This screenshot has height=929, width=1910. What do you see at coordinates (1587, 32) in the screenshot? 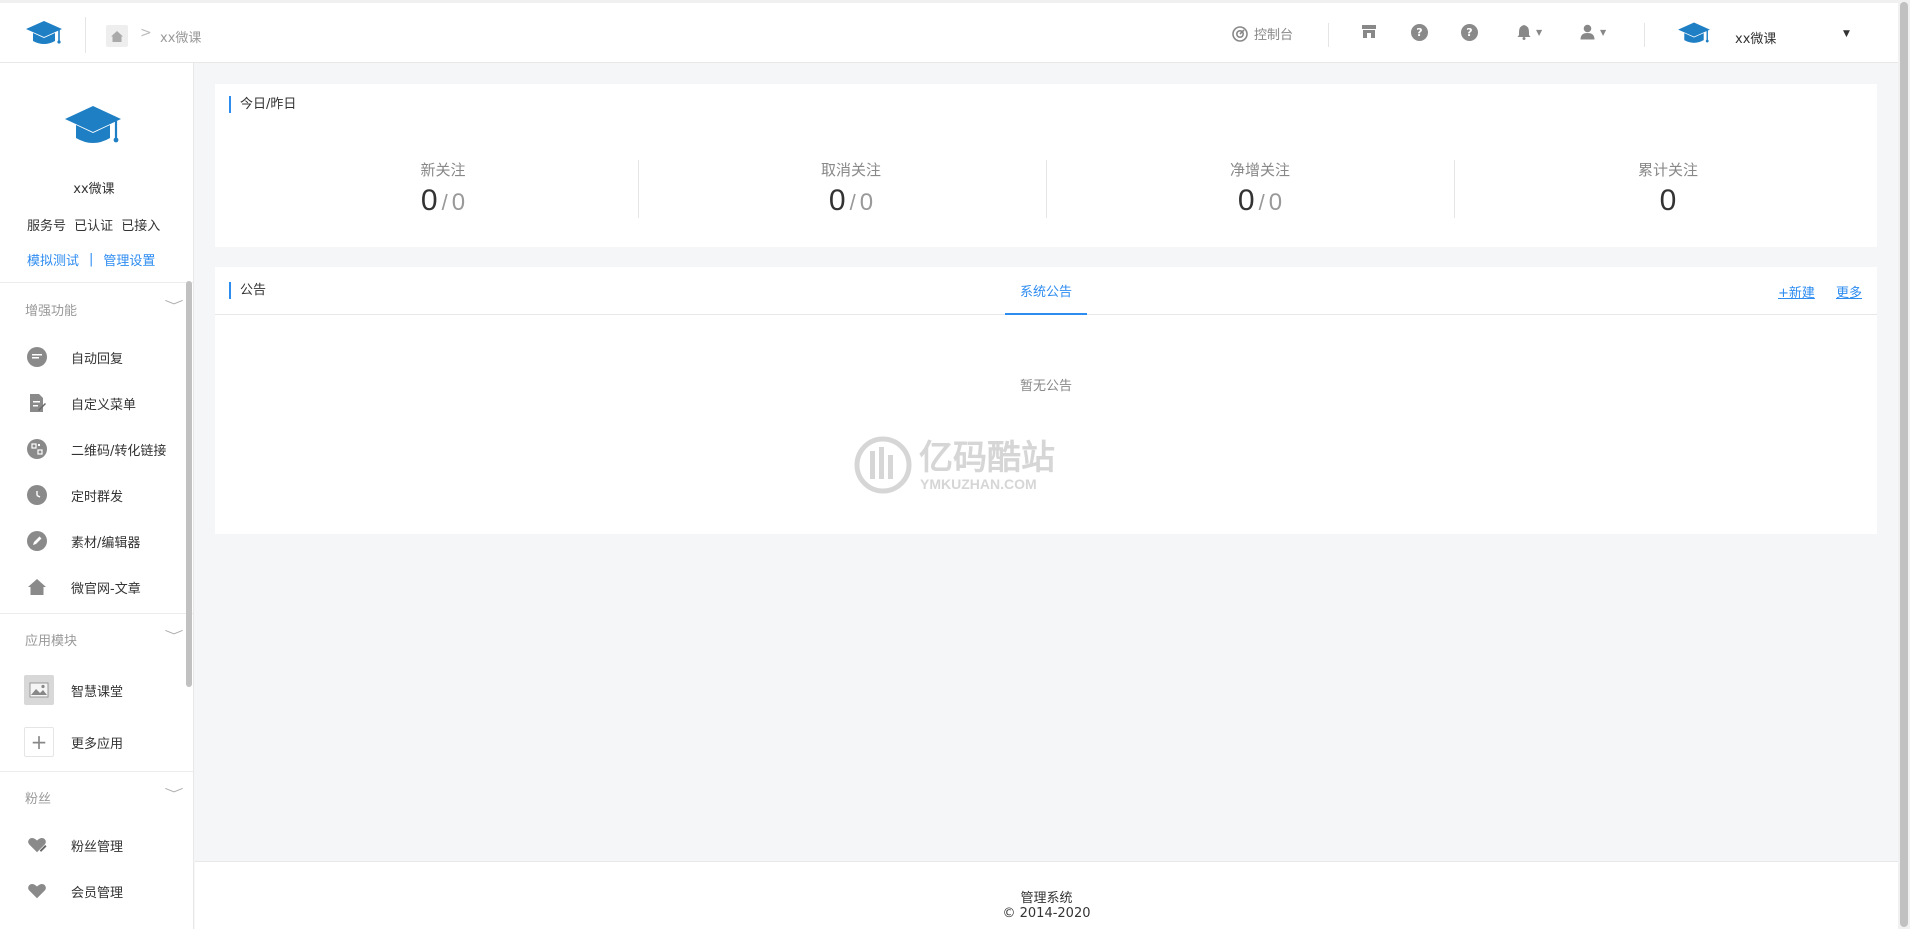
I see `user-icon` at bounding box center [1587, 32].